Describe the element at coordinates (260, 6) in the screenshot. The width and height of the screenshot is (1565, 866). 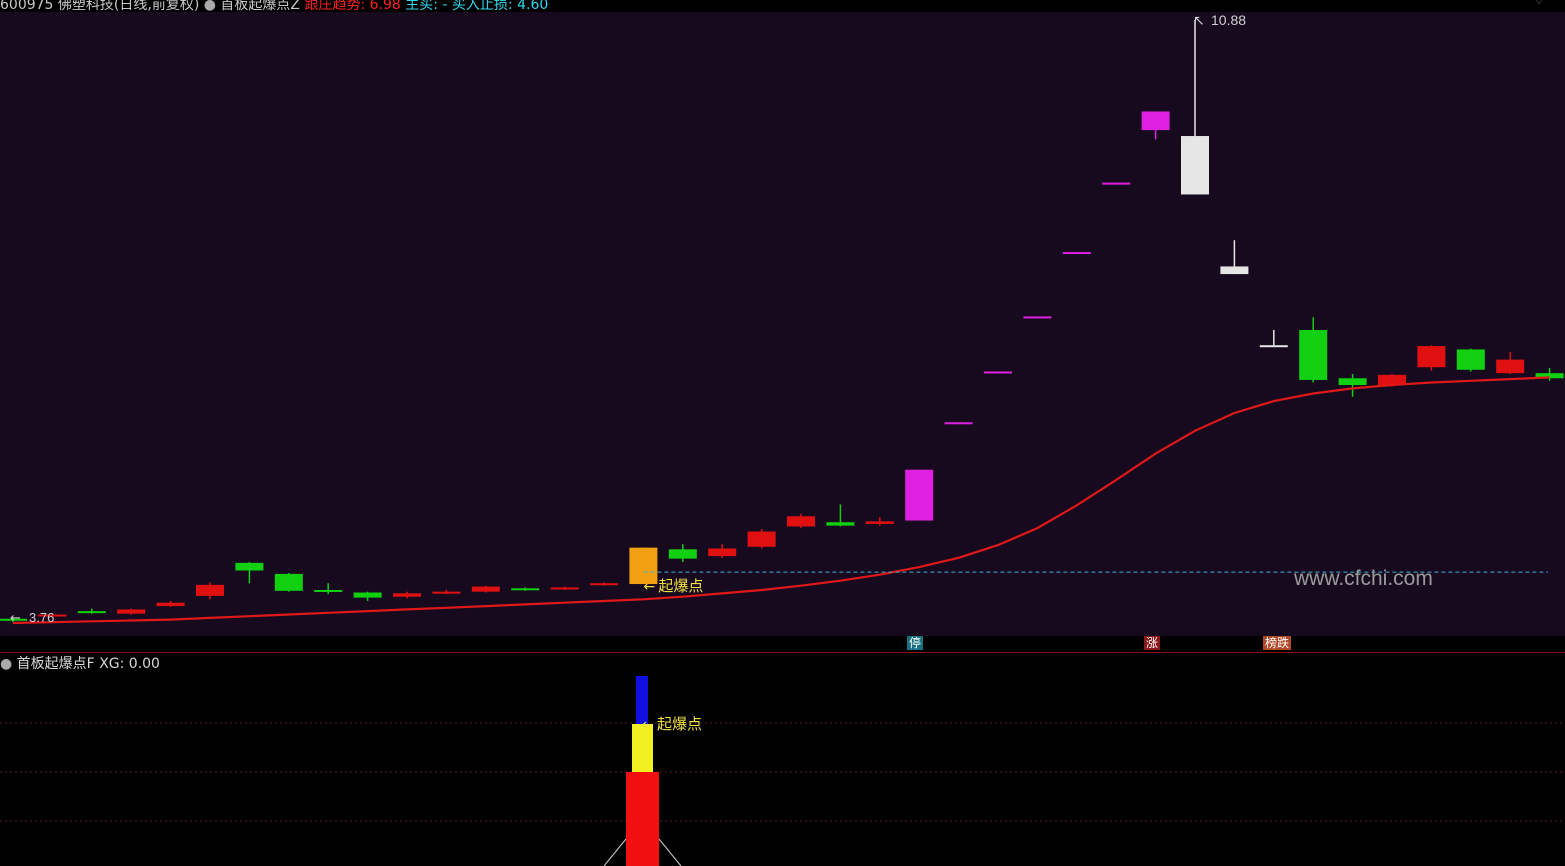
I see `indicator-name: 首板起爆点Z` at that location.